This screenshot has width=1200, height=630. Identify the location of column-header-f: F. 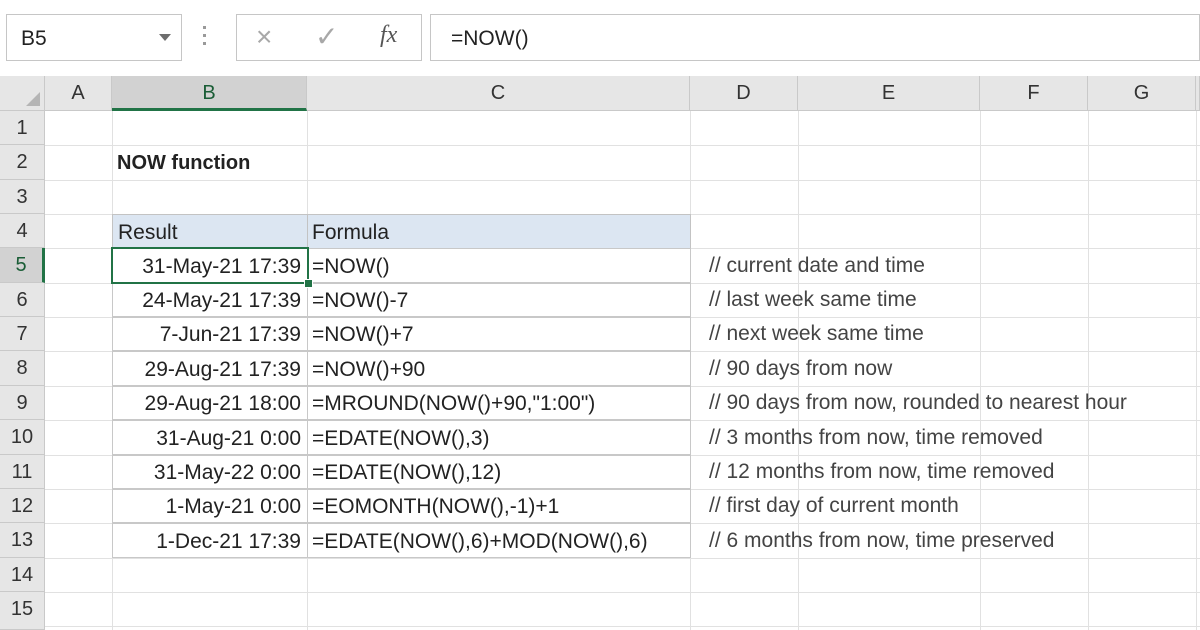
(1034, 93).